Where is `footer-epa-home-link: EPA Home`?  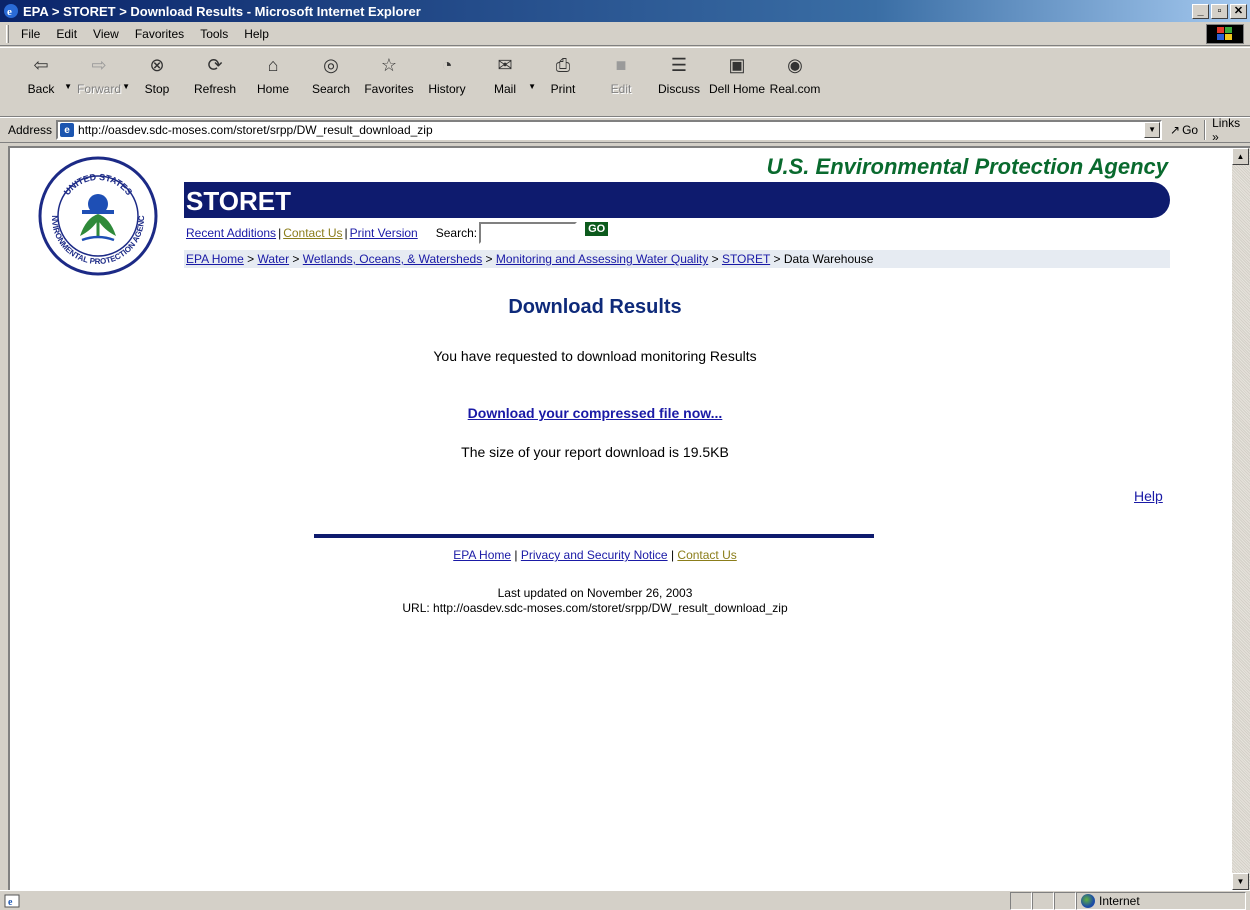 footer-epa-home-link: EPA Home is located at coordinates (482, 555).